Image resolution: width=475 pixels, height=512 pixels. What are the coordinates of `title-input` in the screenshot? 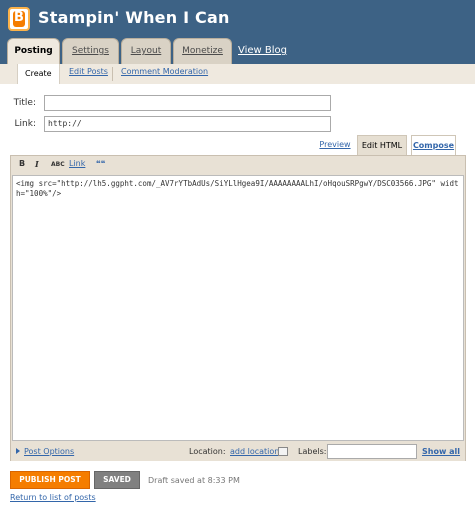 It's located at (187, 103).